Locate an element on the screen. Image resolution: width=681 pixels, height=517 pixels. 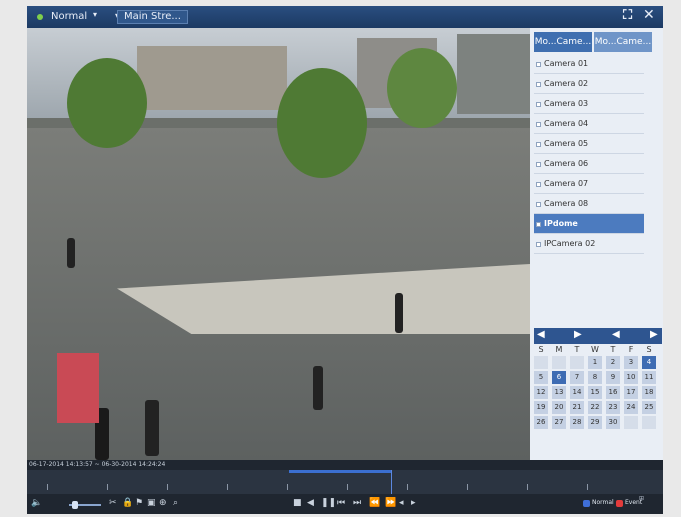
search-icon: ⌕ is located at coordinates (175, 503).